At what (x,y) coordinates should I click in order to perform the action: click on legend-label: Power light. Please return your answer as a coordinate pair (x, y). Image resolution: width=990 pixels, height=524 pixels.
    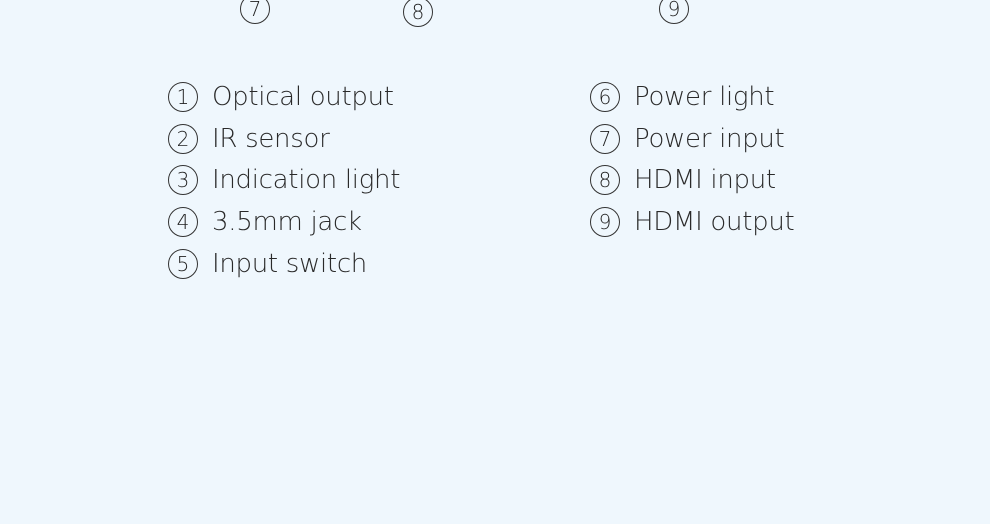
    Looking at the image, I should click on (704, 97).